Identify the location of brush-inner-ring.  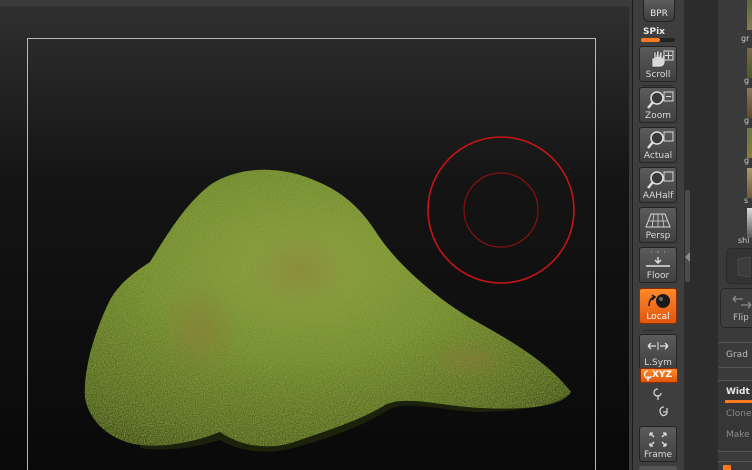
(501, 210).